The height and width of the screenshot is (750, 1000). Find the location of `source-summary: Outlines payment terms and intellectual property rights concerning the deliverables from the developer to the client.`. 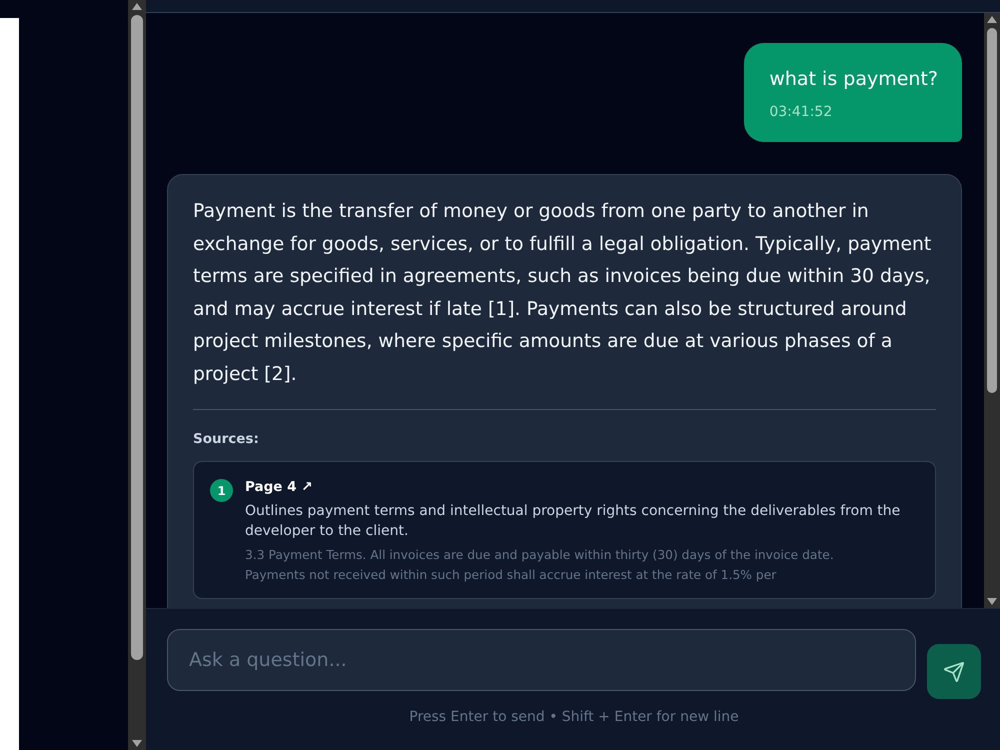

source-summary: Outlines payment terms and intellectual property rights concerning the deliverables from the developer to the client. is located at coordinates (573, 521).